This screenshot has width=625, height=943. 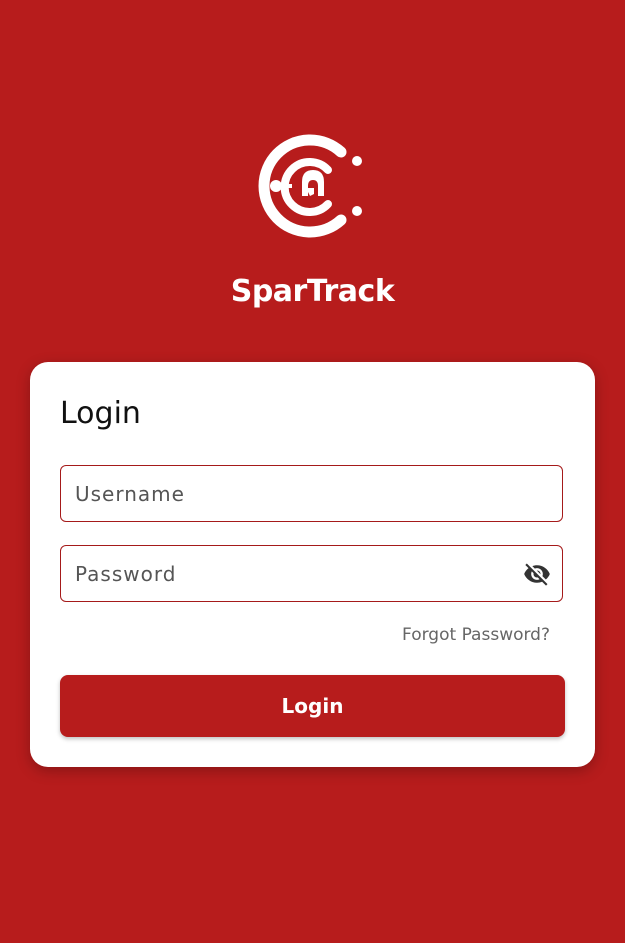 What do you see at coordinates (100, 413) in the screenshot?
I see `login-title: Login` at bounding box center [100, 413].